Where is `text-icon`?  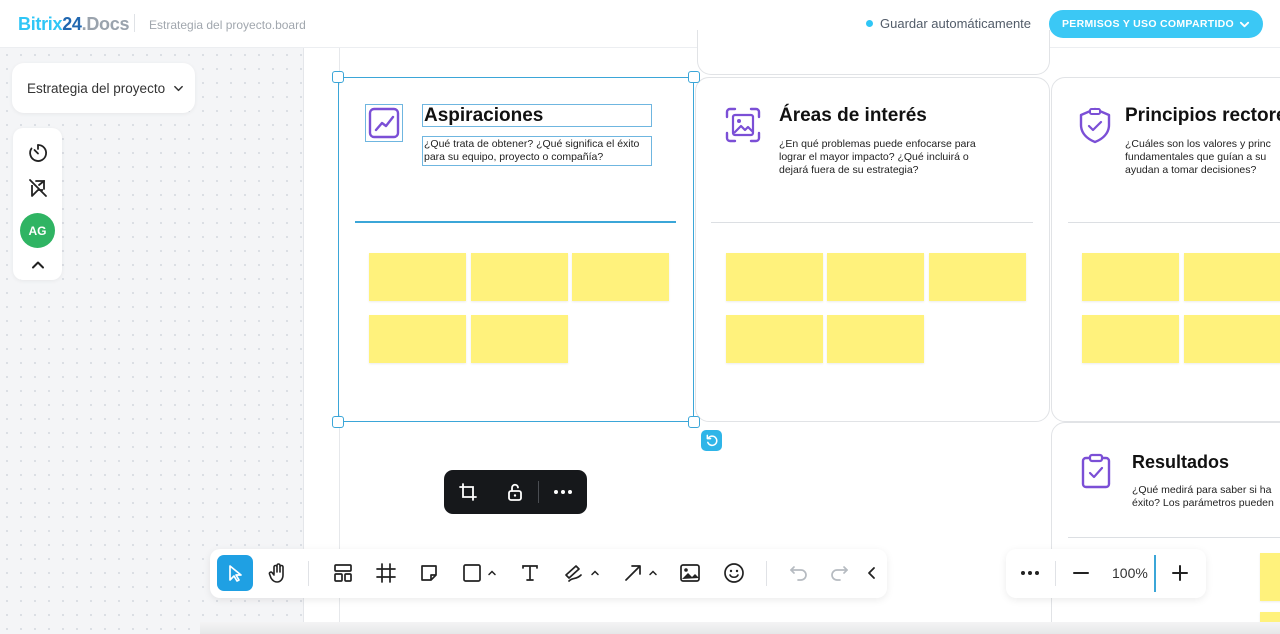 text-icon is located at coordinates (530, 573).